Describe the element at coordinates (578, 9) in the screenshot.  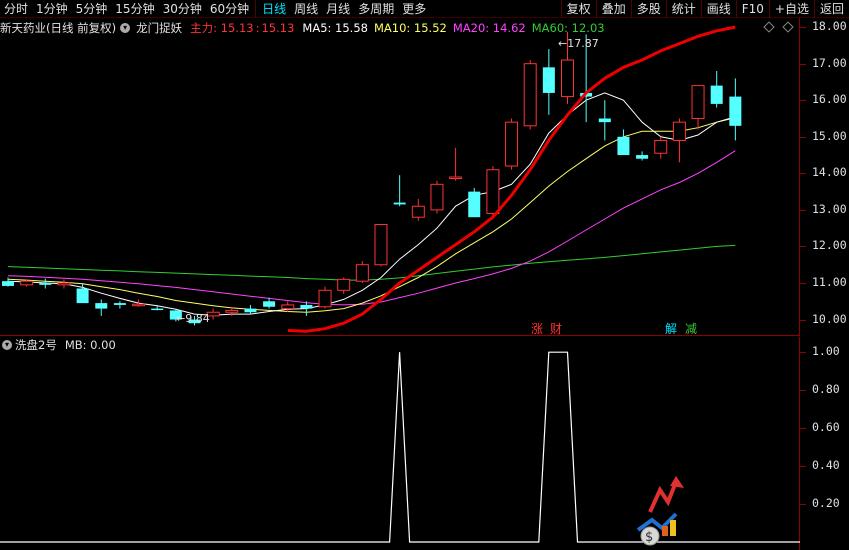
I see `toolbar-button-0: 复权` at that location.